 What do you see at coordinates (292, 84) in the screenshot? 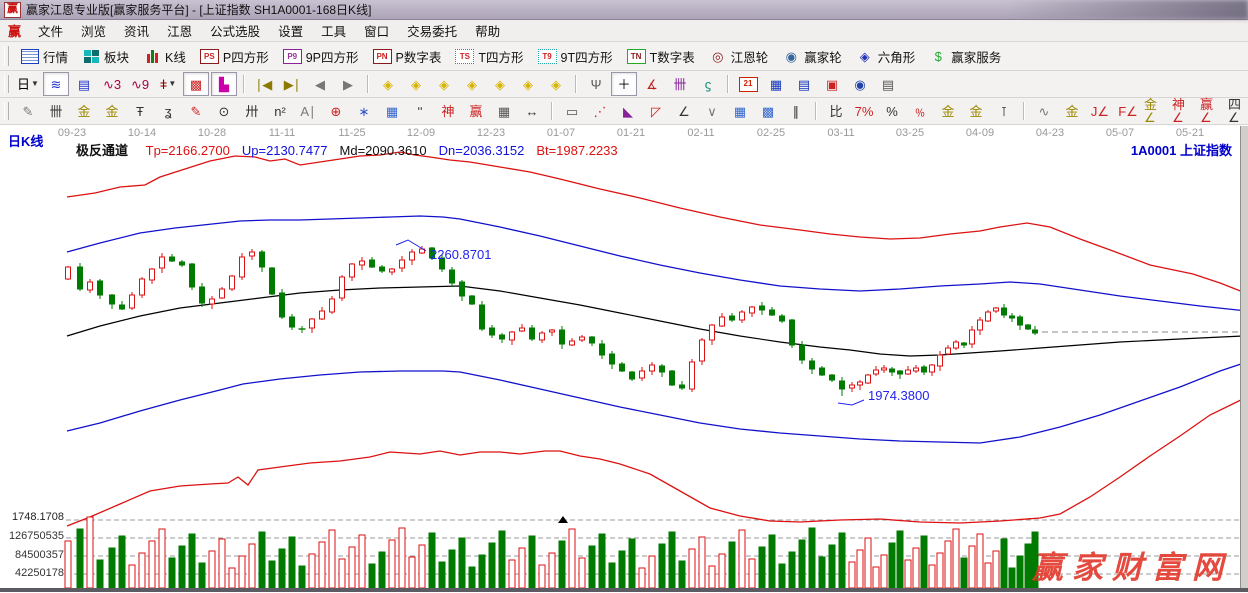
I see `tool-nav-last: ▶∣` at bounding box center [292, 84].